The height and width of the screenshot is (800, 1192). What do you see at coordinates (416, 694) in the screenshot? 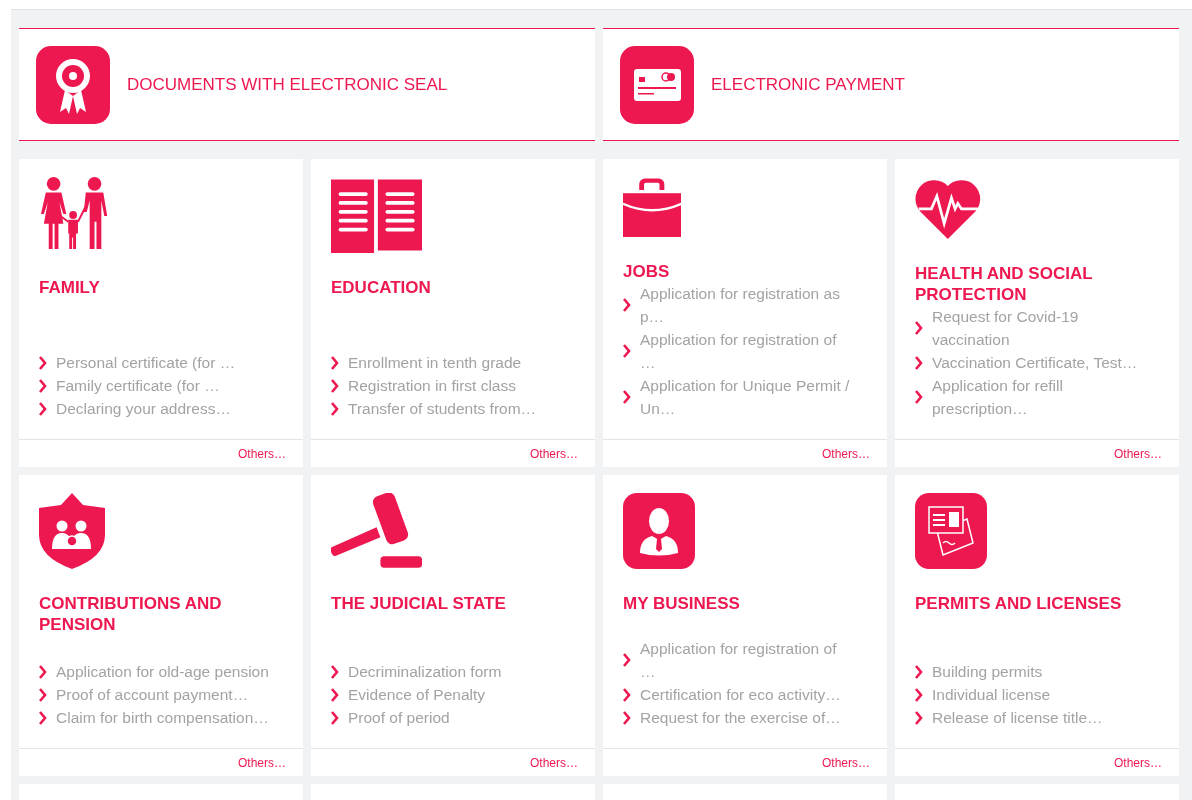
I see `service-link: Evidence of Penalty` at bounding box center [416, 694].